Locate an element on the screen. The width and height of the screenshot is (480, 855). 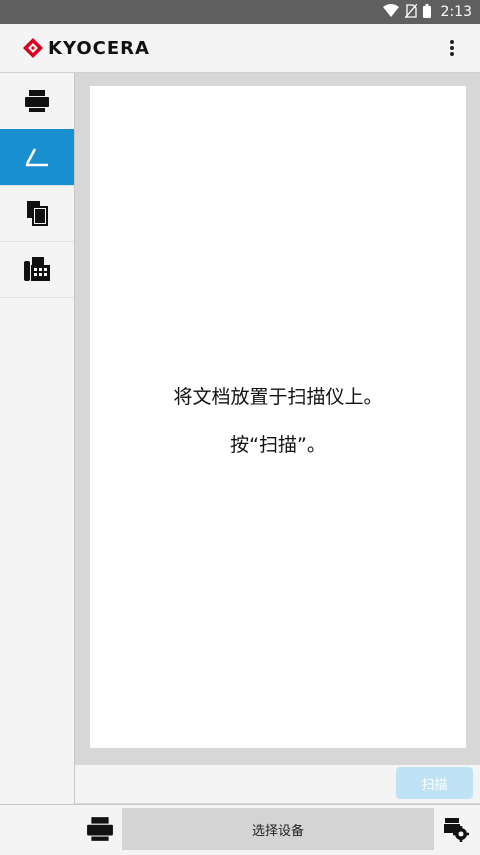
sidebar-item-scan is located at coordinates (37, 157).